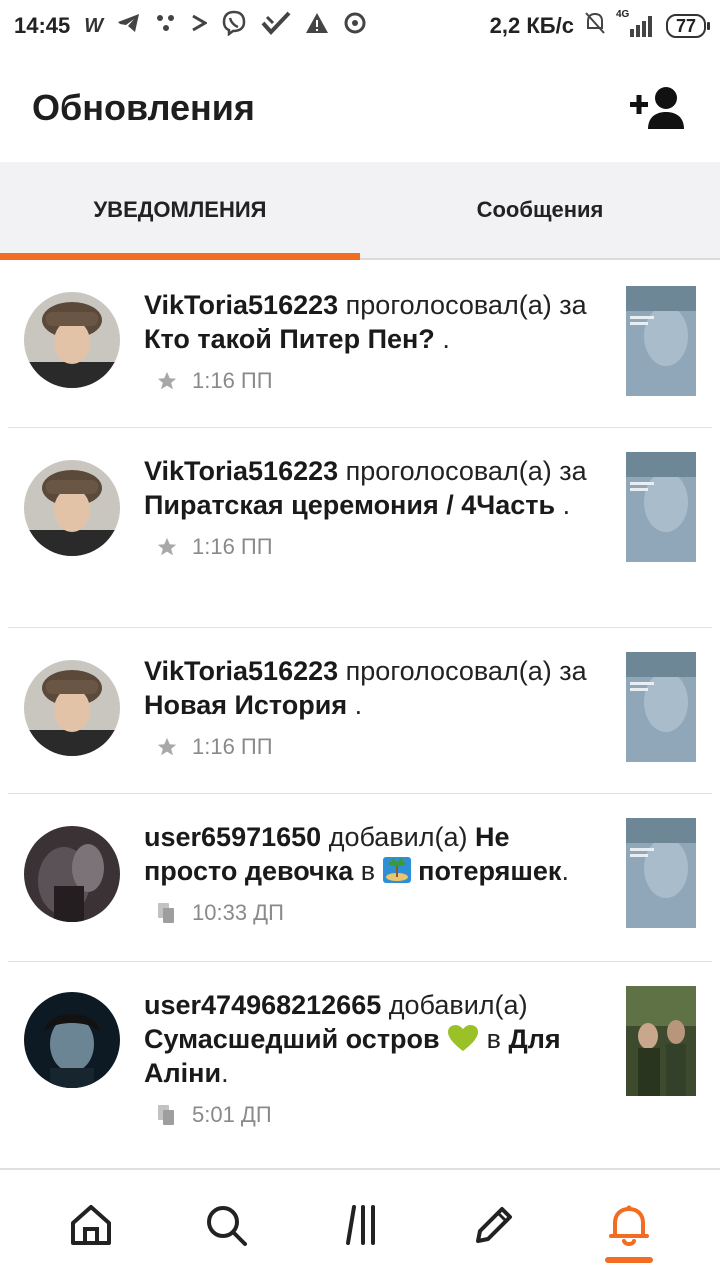 The image size is (720, 1280). What do you see at coordinates (276, 26) in the screenshot?
I see `check-icon` at bounding box center [276, 26].